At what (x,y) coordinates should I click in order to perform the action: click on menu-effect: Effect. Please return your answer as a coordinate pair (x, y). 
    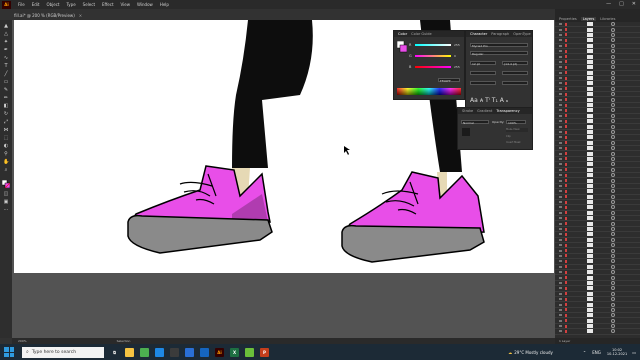
    Looking at the image, I should click on (108, 4).